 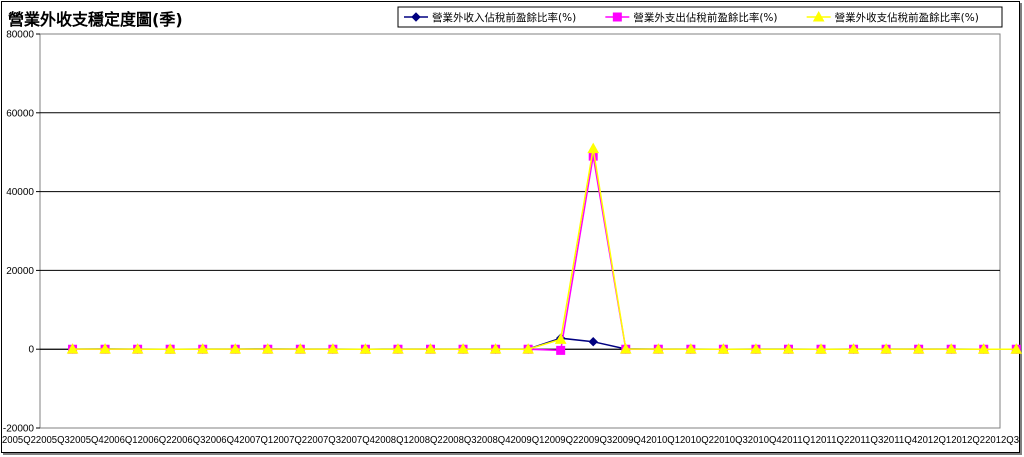 What do you see at coordinates (697, 440) in the screenshot?
I see `x-tick-label: 2010Q2` at bounding box center [697, 440].